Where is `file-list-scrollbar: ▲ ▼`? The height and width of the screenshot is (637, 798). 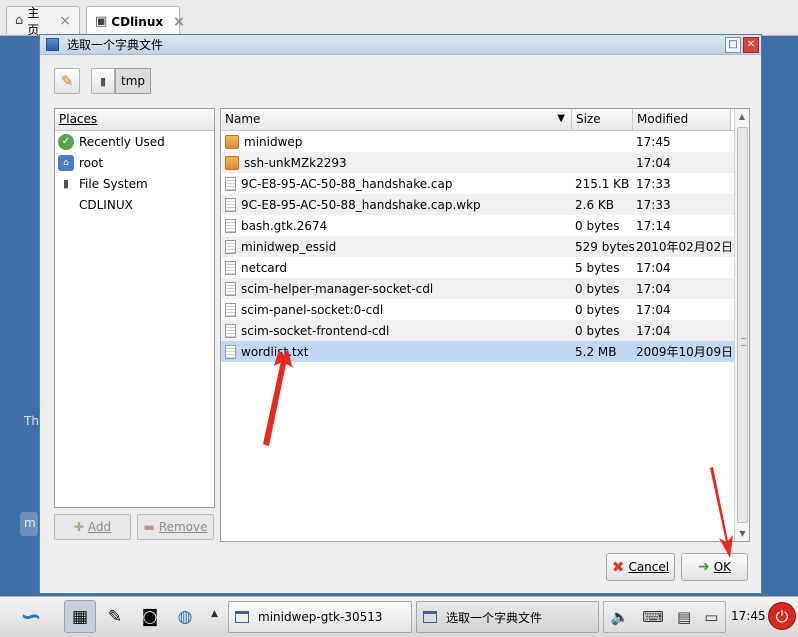 file-list-scrollbar: ▲ ▼ is located at coordinates (741, 325).